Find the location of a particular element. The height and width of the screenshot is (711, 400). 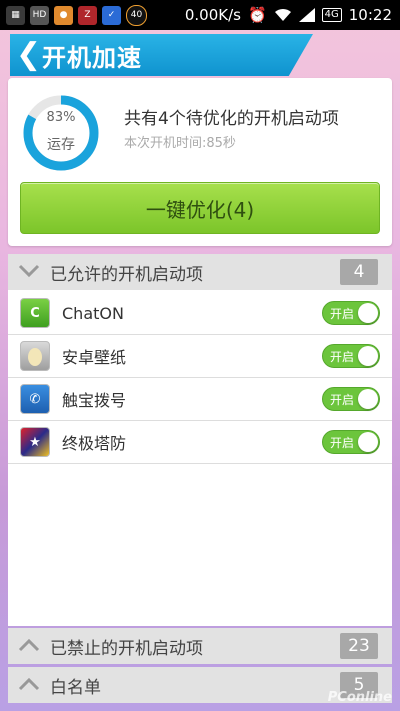

boot-time: 本次开机时间:85秒 is located at coordinates (180, 143).